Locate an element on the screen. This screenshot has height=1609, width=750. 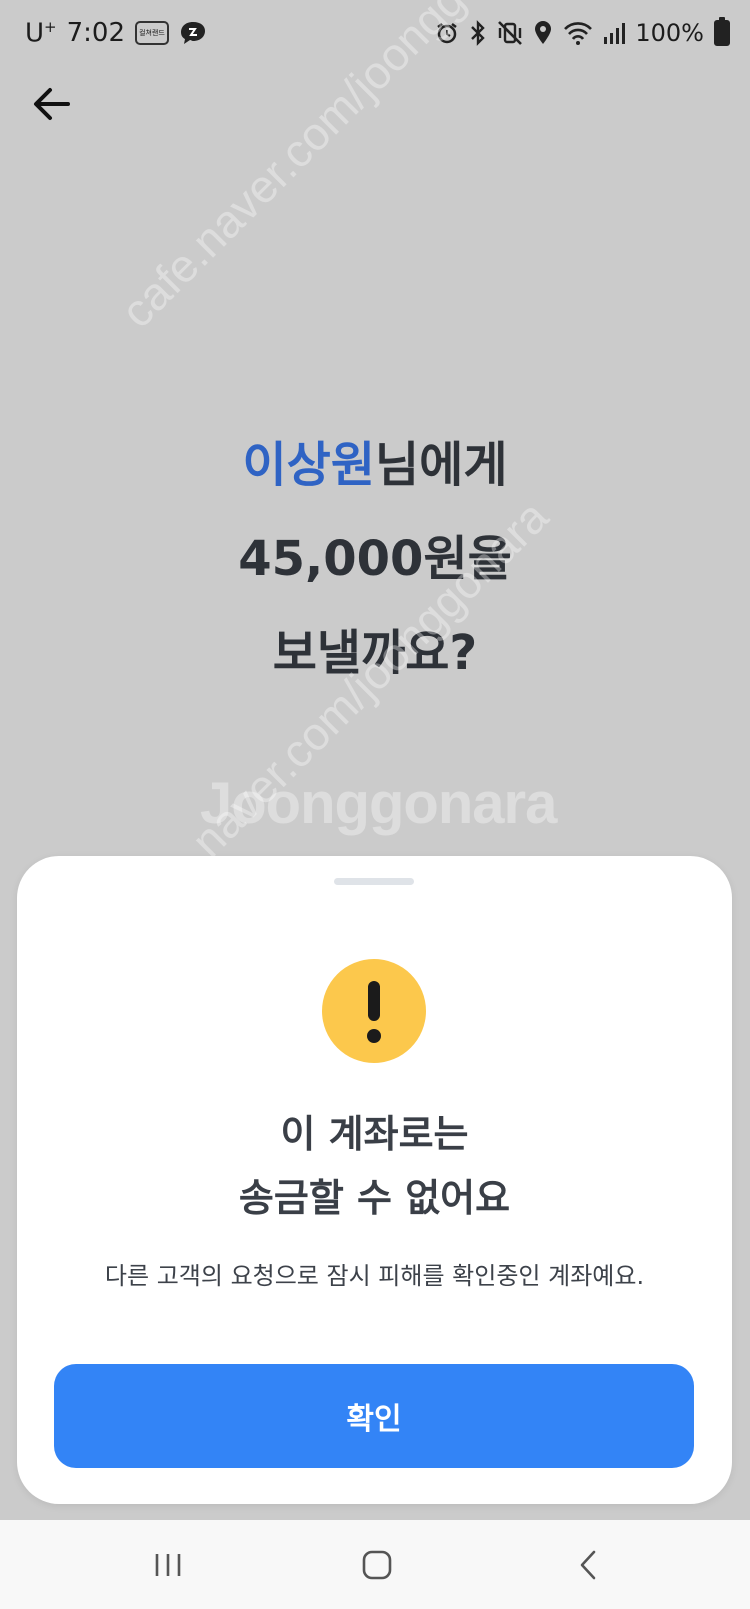
chat-bubble-icon is located at coordinates (193, 33).